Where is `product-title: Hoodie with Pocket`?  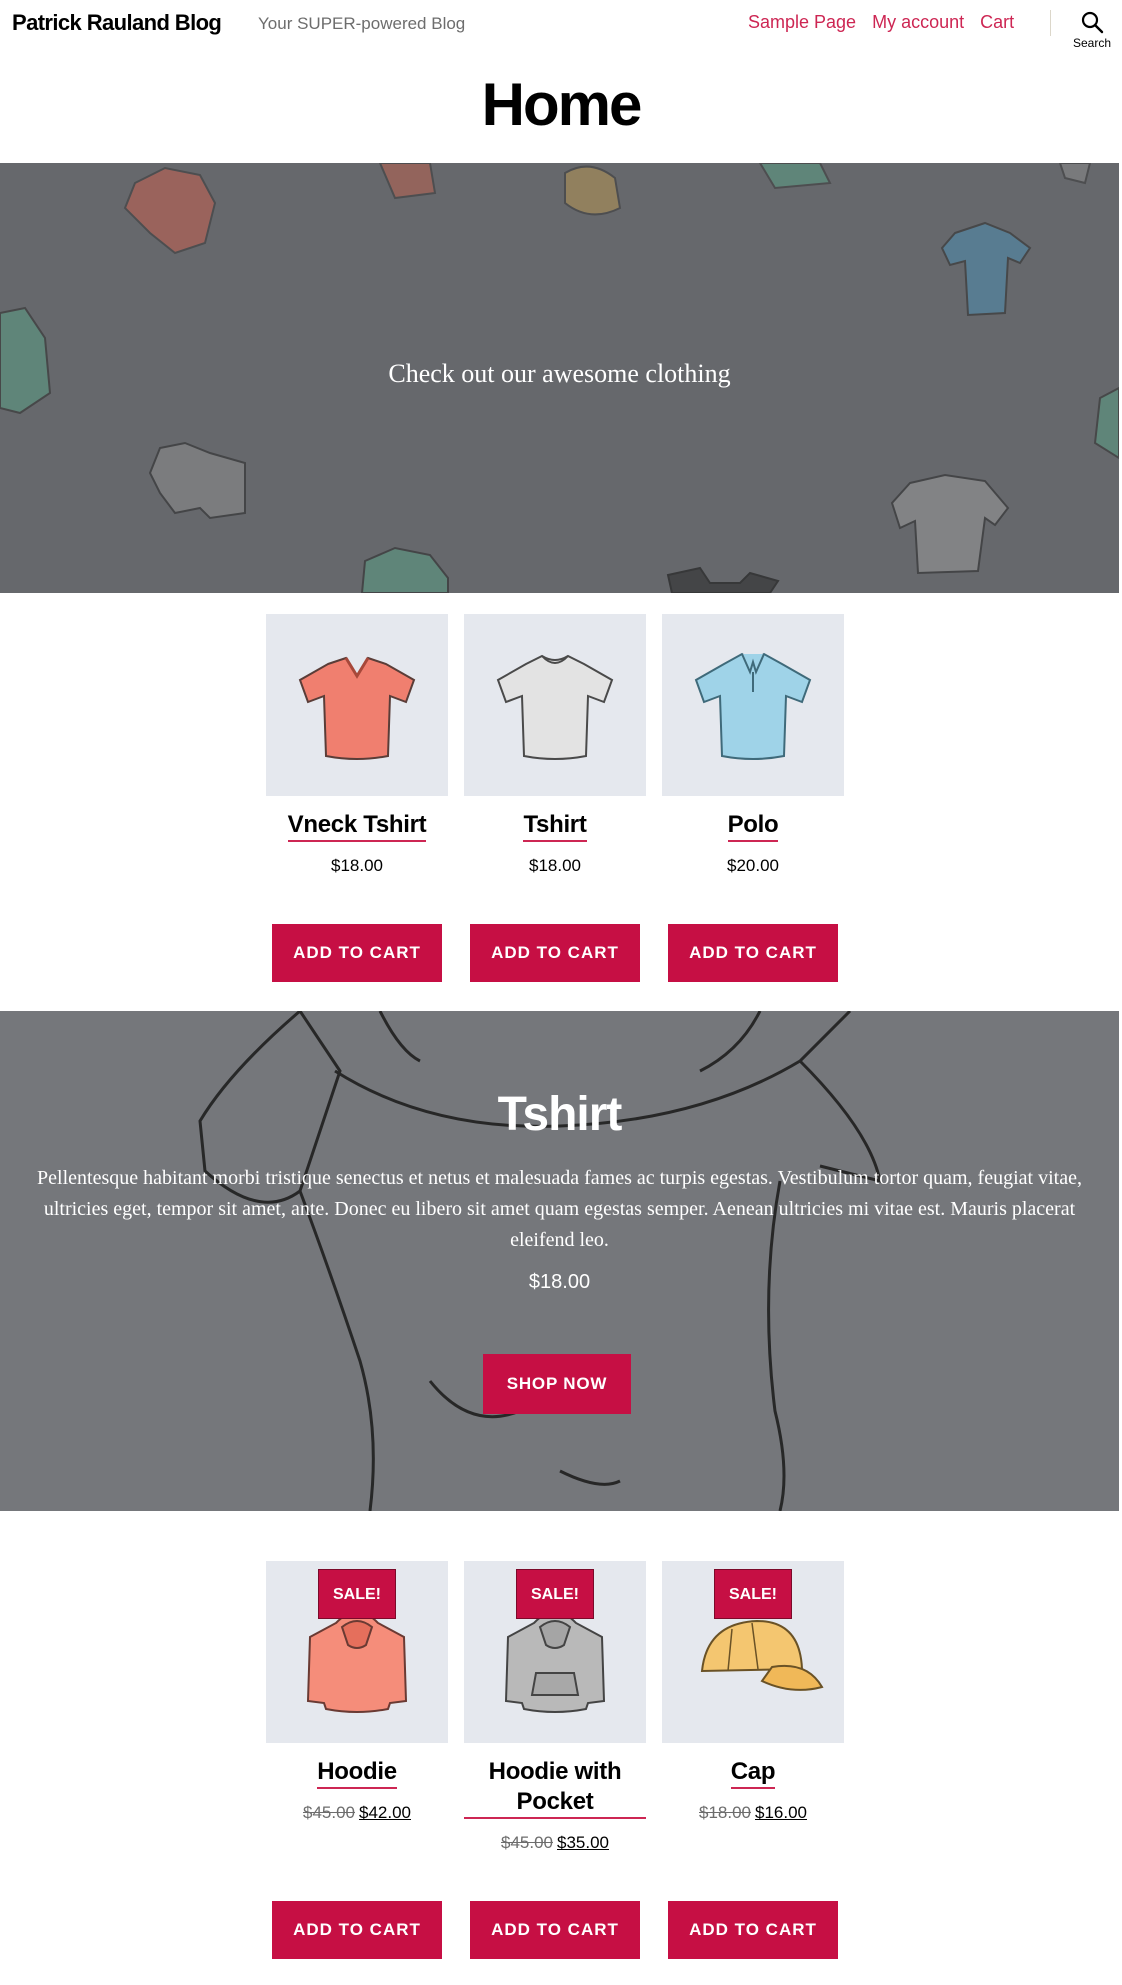
product-title: Hoodie with Pocket is located at coordinates (555, 1788).